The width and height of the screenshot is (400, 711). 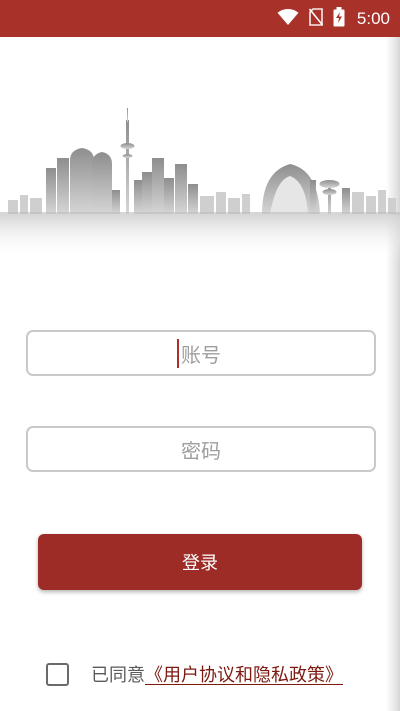 I want to click on password-placeholder: 密码, so click(x=201, y=450).